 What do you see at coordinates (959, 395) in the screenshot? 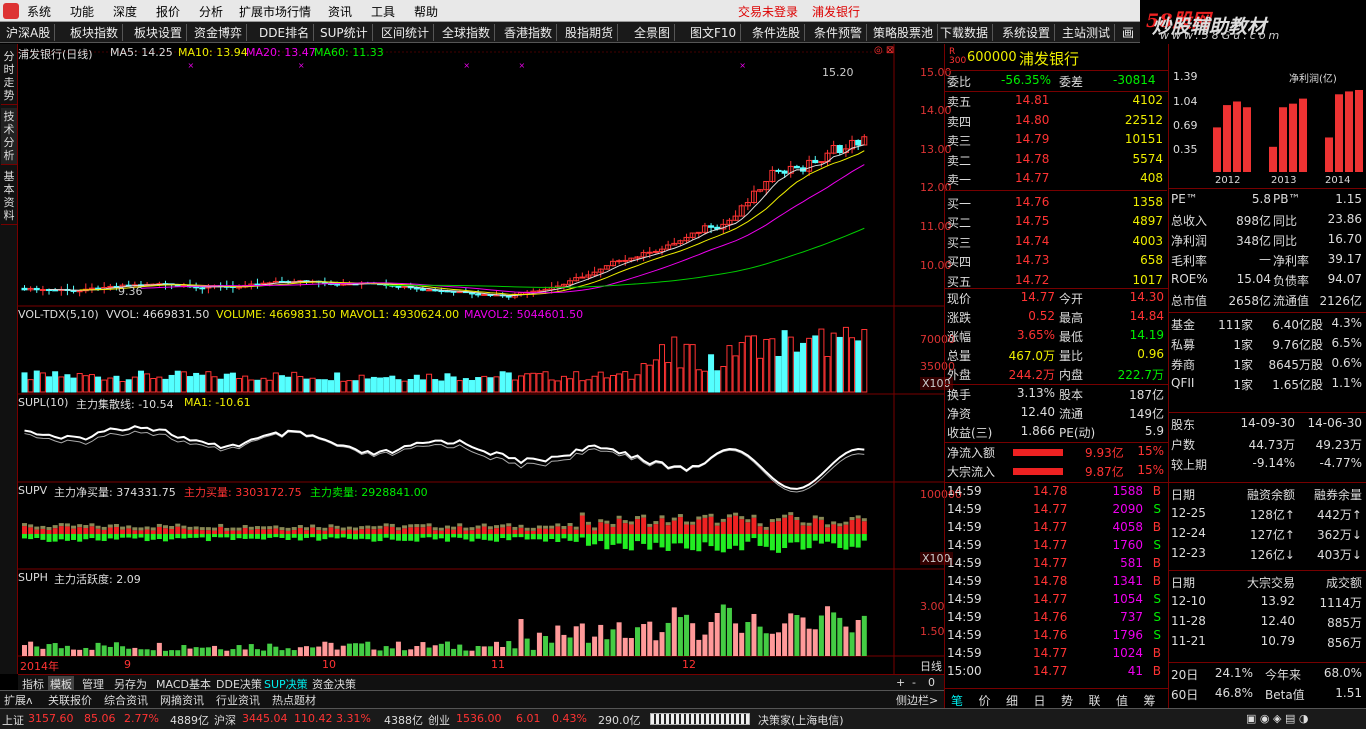
I see `stat-label: 换手` at bounding box center [959, 395].